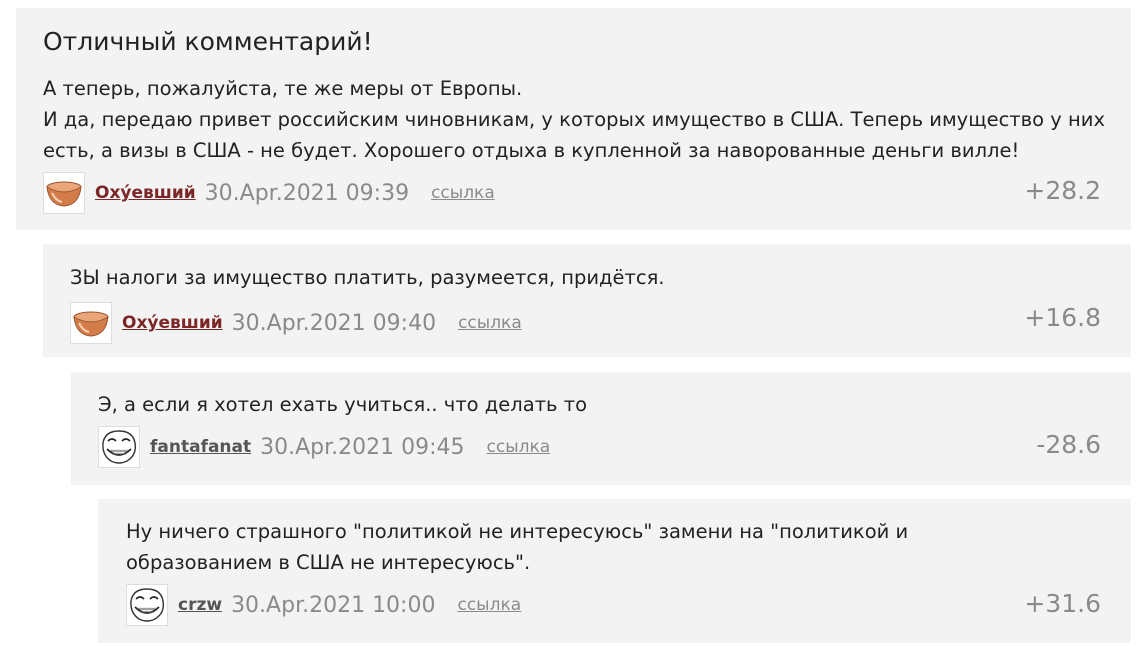 Image resolution: width=1138 pixels, height=646 pixels. I want to click on author-link: fantafanat, so click(200, 447).